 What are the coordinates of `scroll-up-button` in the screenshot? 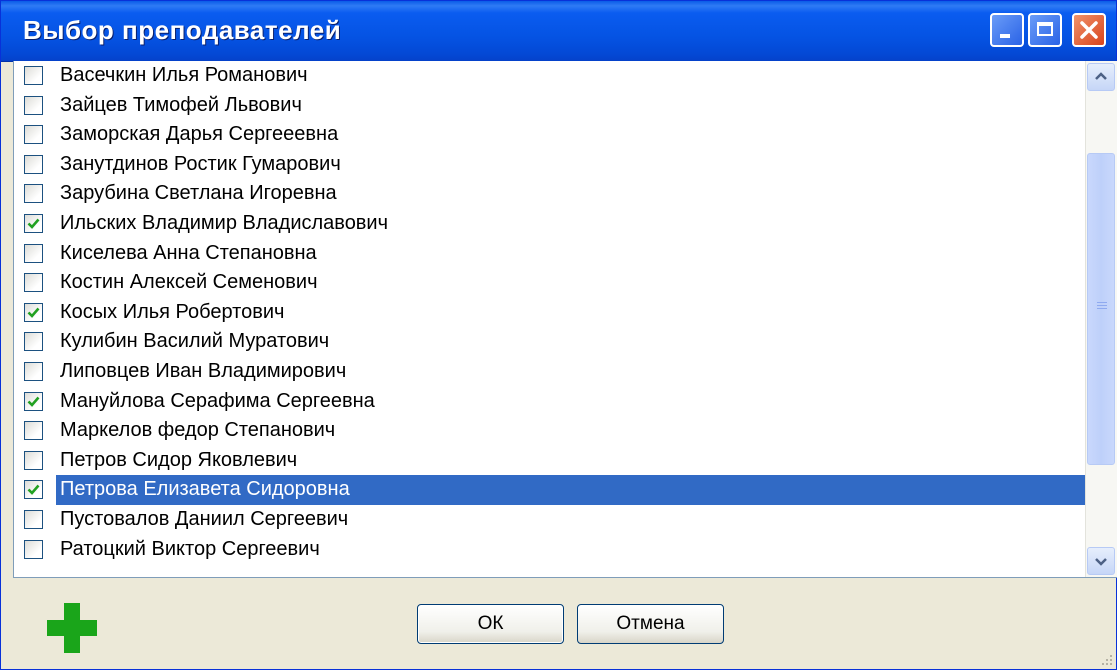 It's located at (1101, 77).